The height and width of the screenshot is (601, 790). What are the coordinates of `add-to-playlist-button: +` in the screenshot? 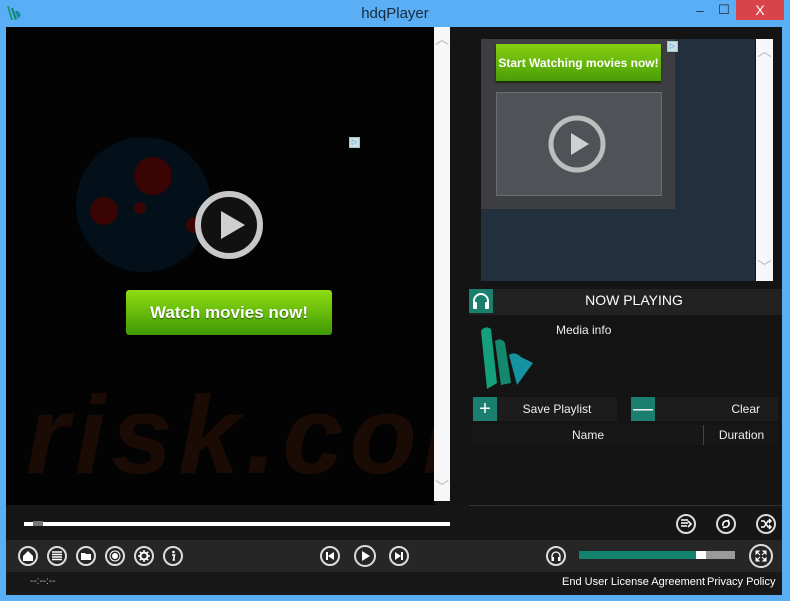 It's located at (485, 409).